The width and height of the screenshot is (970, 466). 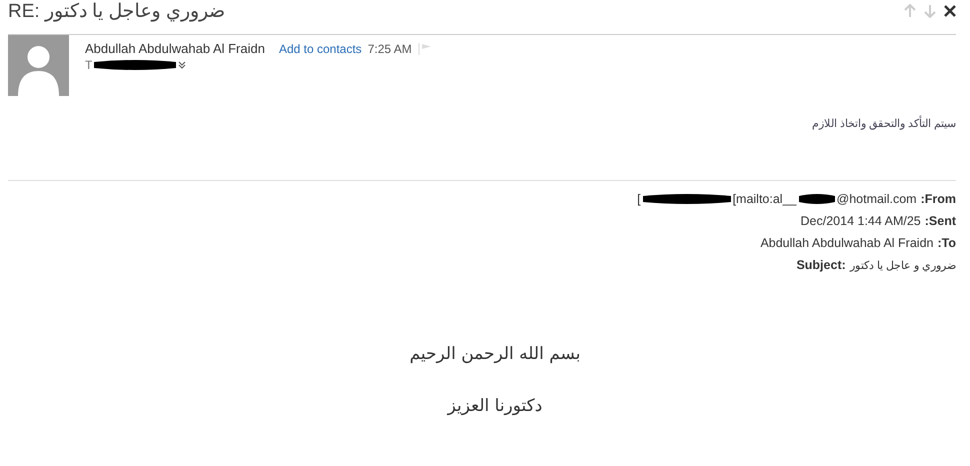 What do you see at coordinates (884, 124) in the screenshot?
I see `reply-text: سيتم التأكد والتحقق واتخاذ اللازم` at bounding box center [884, 124].